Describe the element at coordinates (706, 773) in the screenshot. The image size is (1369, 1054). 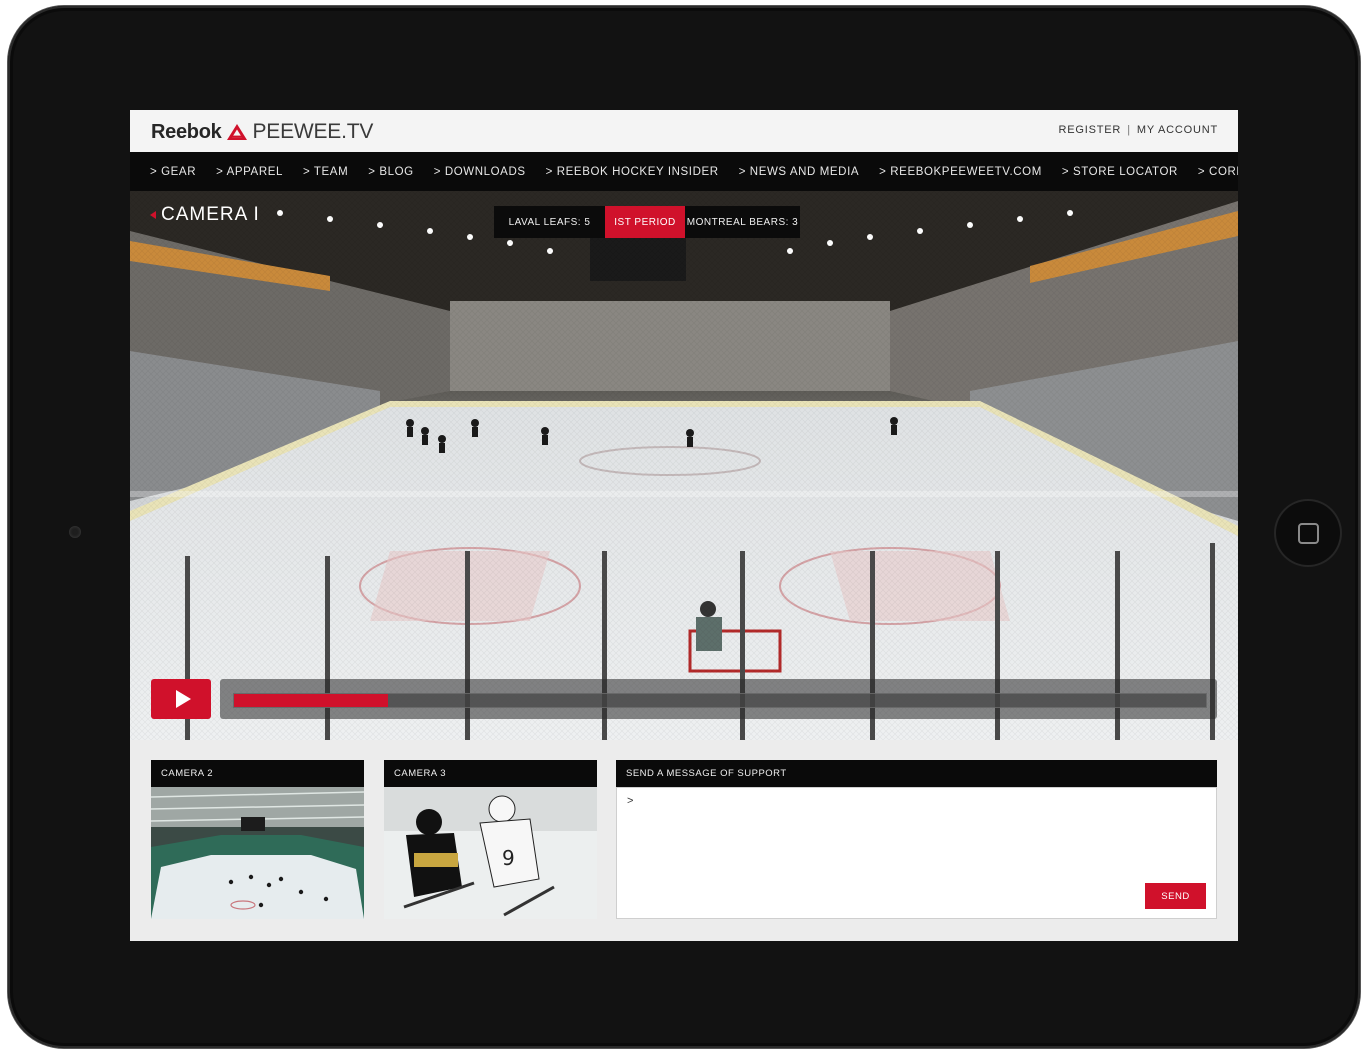
I see `support-title: SEND A MESSAGE OF SUPPORT` at that location.